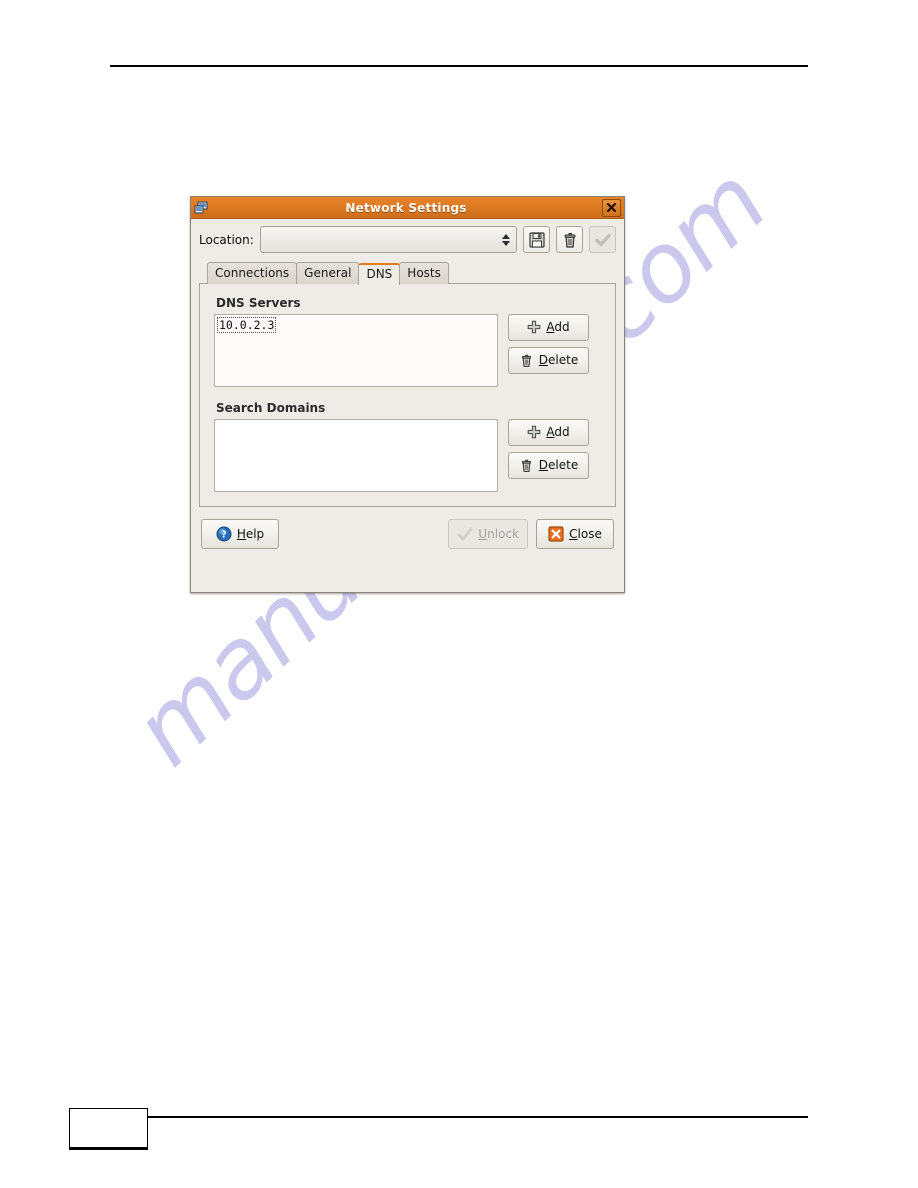  I want to click on unlock-label: Unlock, so click(498, 533).